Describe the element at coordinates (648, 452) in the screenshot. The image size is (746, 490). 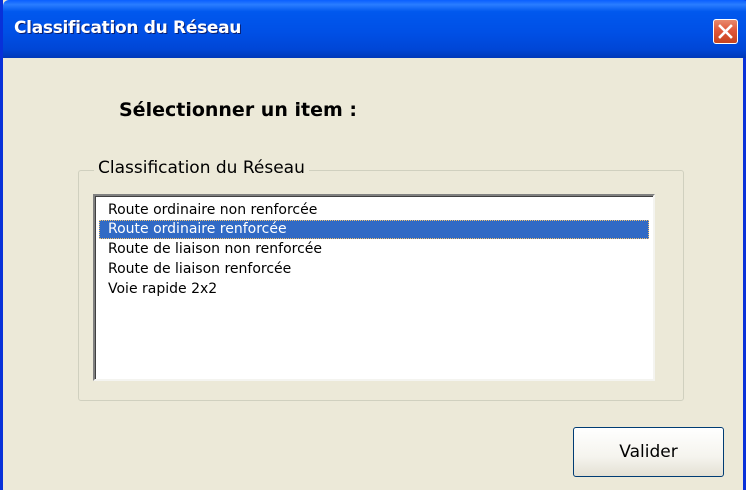
I see `valider-button: Valider` at that location.